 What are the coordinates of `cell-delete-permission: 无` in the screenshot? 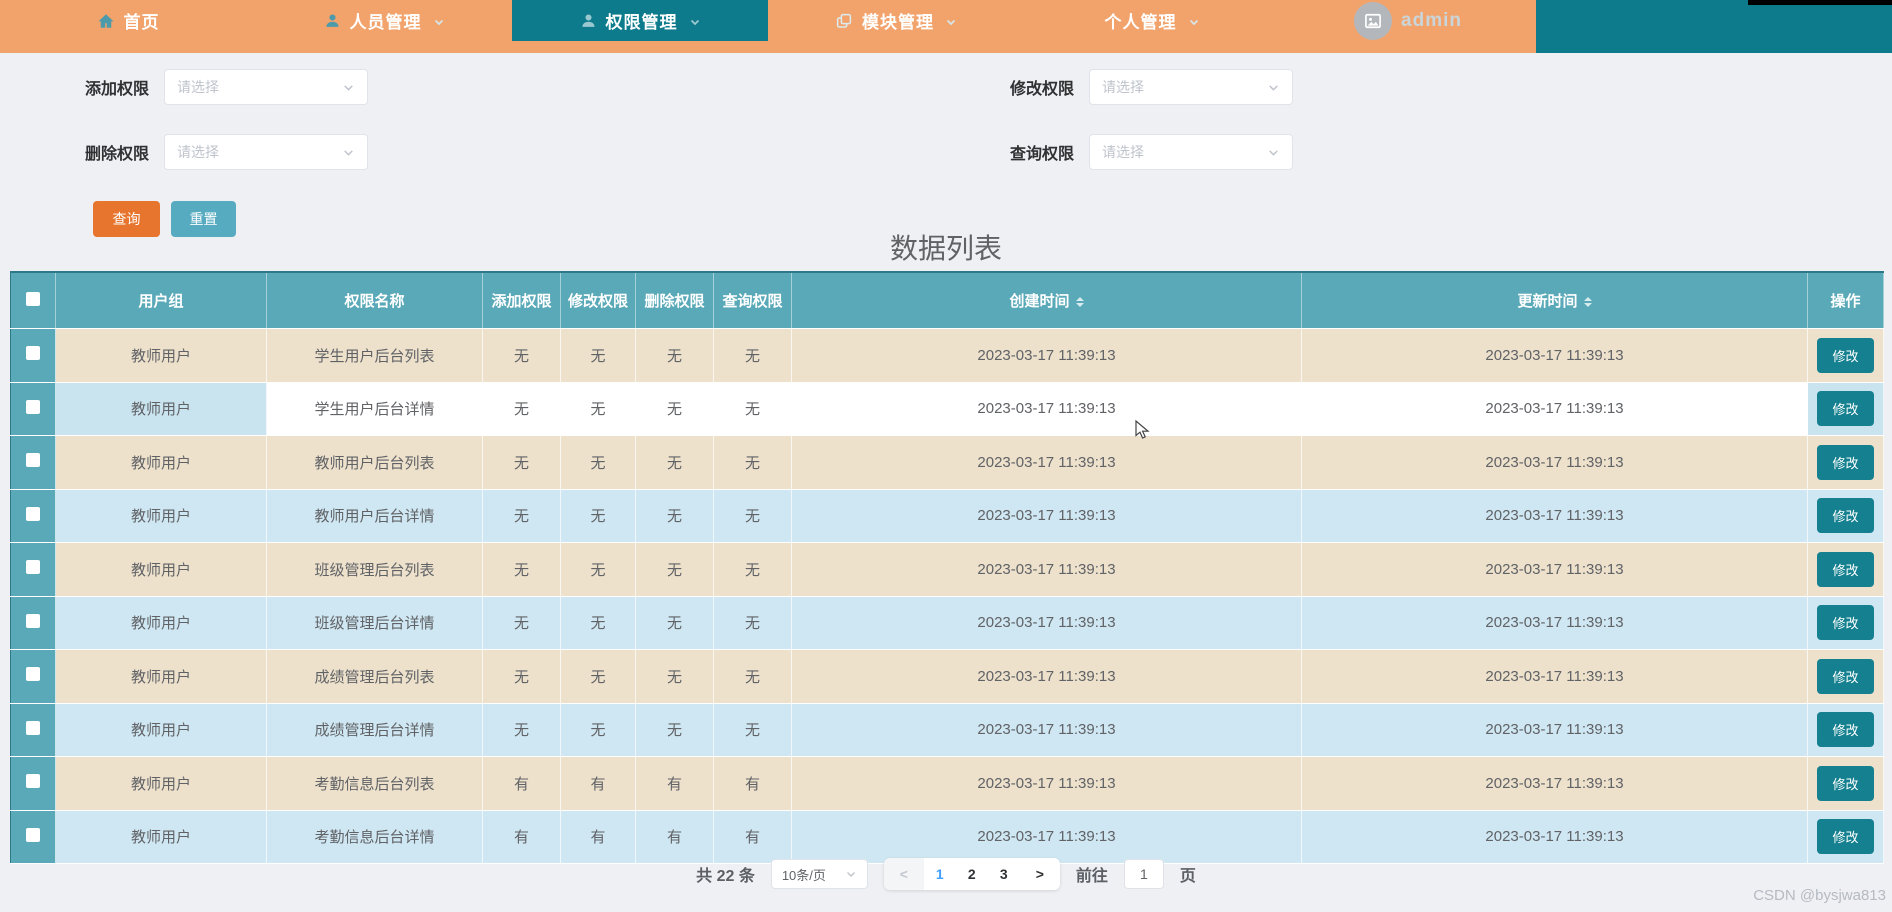 It's located at (674, 676).